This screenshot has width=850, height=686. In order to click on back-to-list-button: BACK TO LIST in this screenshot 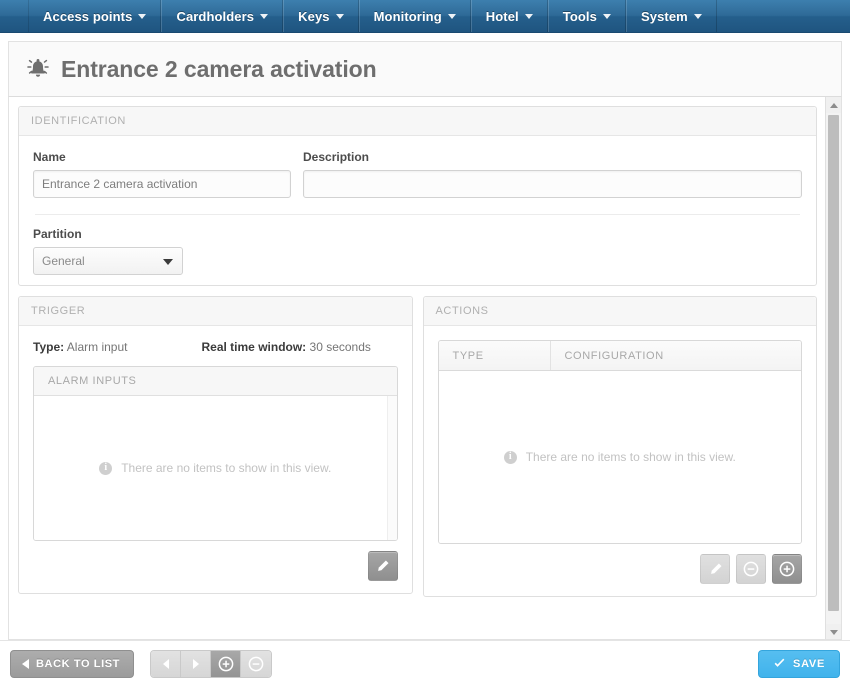, I will do `click(72, 663)`.